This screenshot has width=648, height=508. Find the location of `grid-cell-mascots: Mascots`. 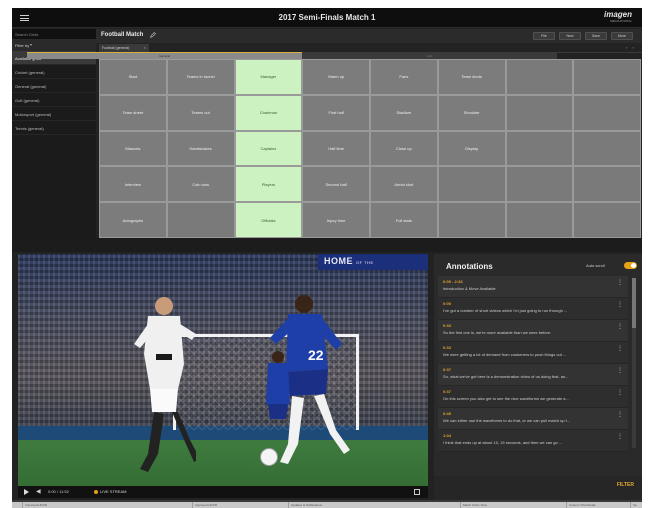

grid-cell-mascots: Mascots is located at coordinates (133, 148).